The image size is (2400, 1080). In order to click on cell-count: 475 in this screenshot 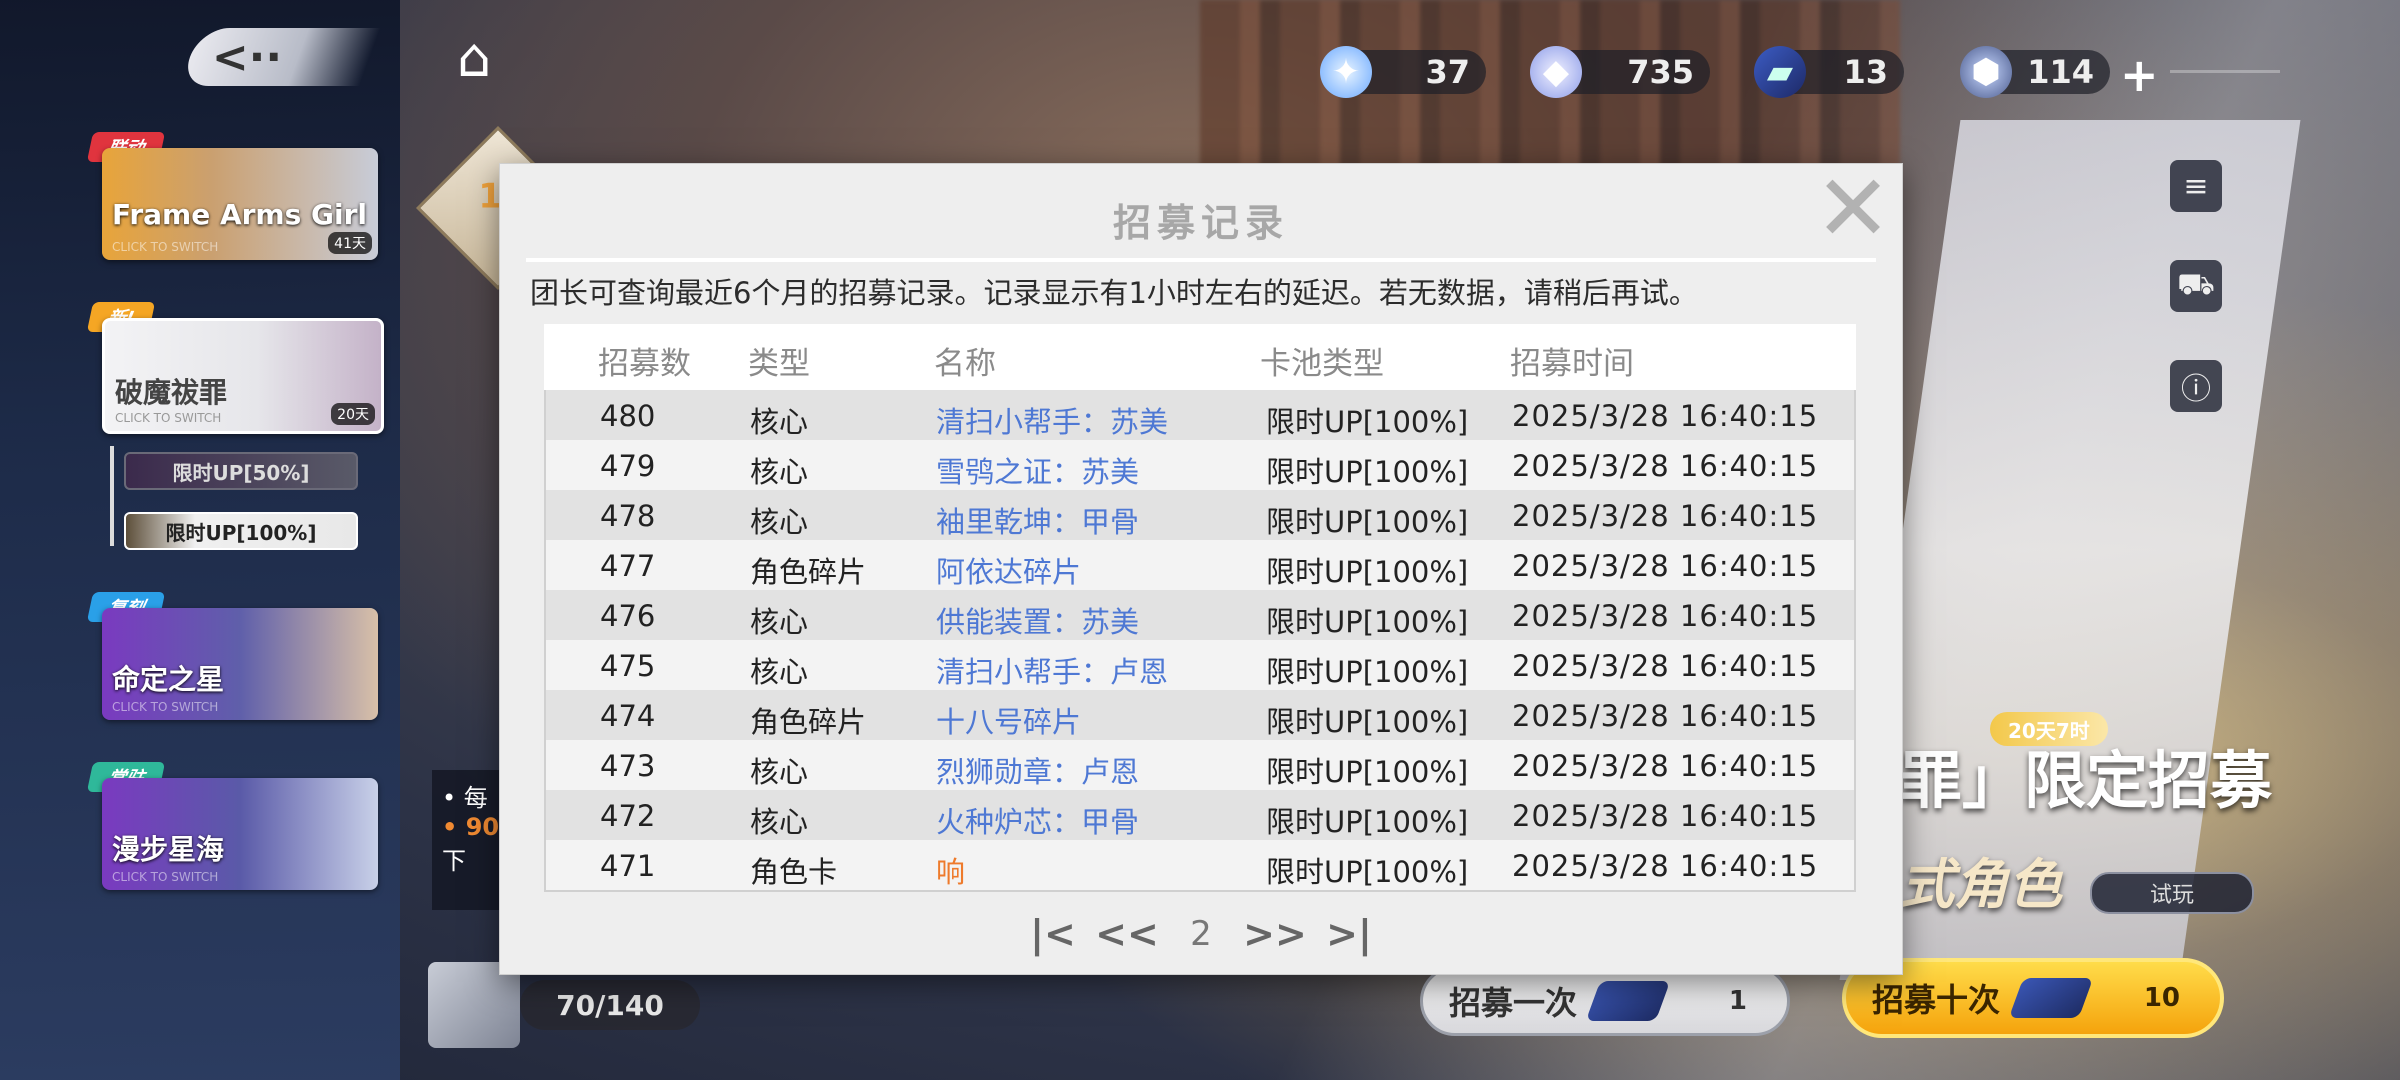, I will do `click(628, 666)`.